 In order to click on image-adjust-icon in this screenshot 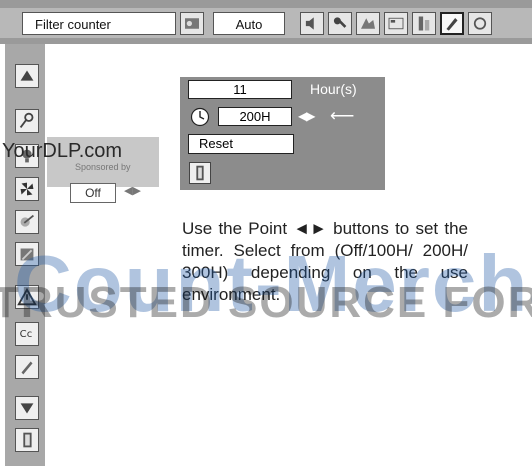, I will do `click(192, 23)`.